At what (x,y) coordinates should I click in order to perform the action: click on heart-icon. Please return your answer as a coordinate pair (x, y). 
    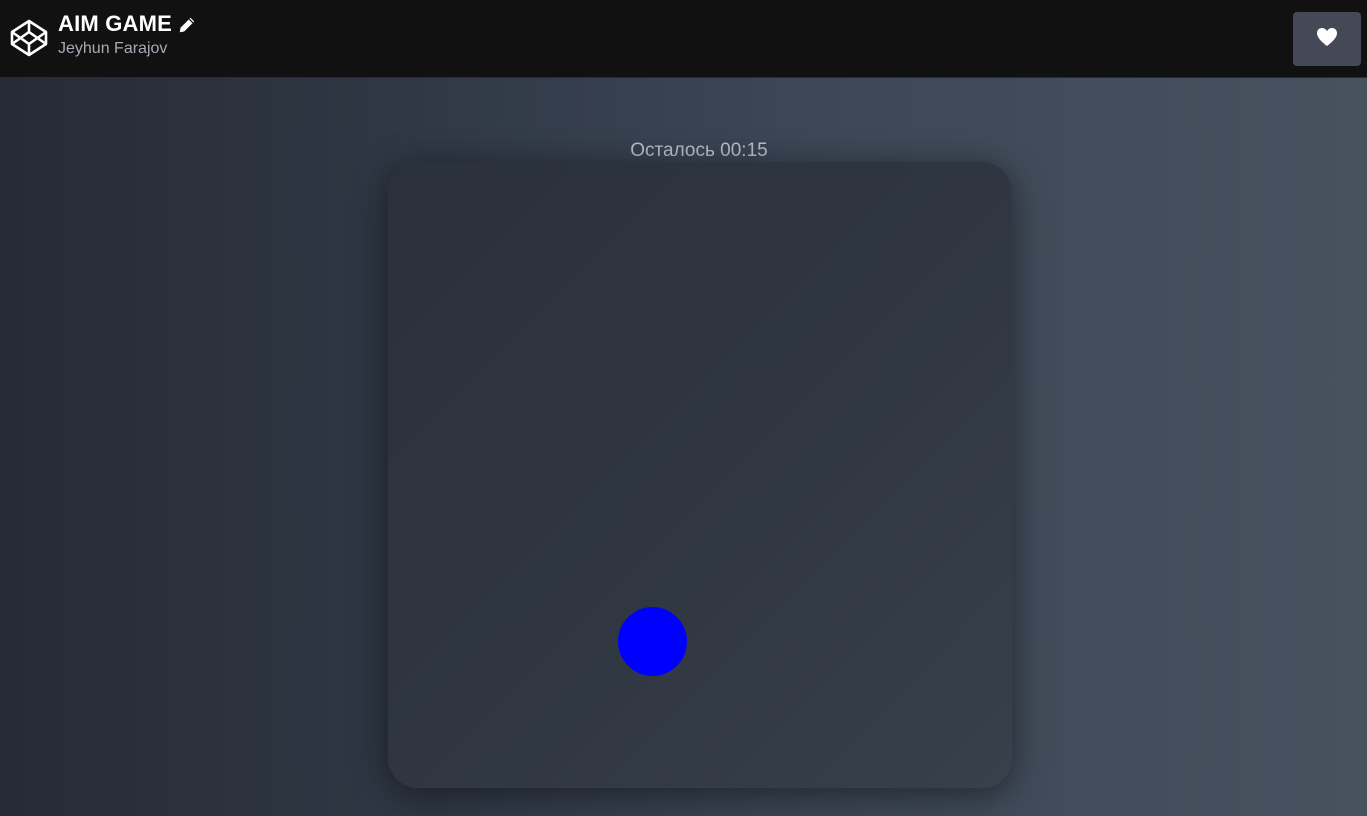
    Looking at the image, I should click on (1327, 39).